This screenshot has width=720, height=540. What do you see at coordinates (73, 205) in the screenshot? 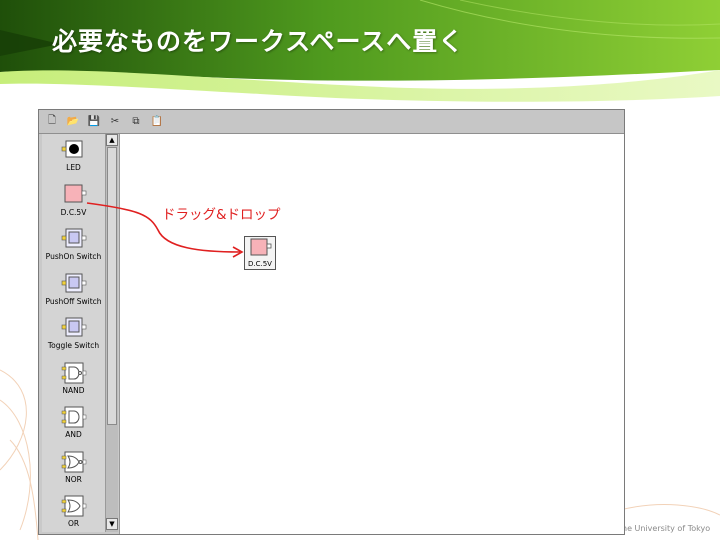
I see `palette-item-d-c-5v: D.C.5V` at bounding box center [73, 205].